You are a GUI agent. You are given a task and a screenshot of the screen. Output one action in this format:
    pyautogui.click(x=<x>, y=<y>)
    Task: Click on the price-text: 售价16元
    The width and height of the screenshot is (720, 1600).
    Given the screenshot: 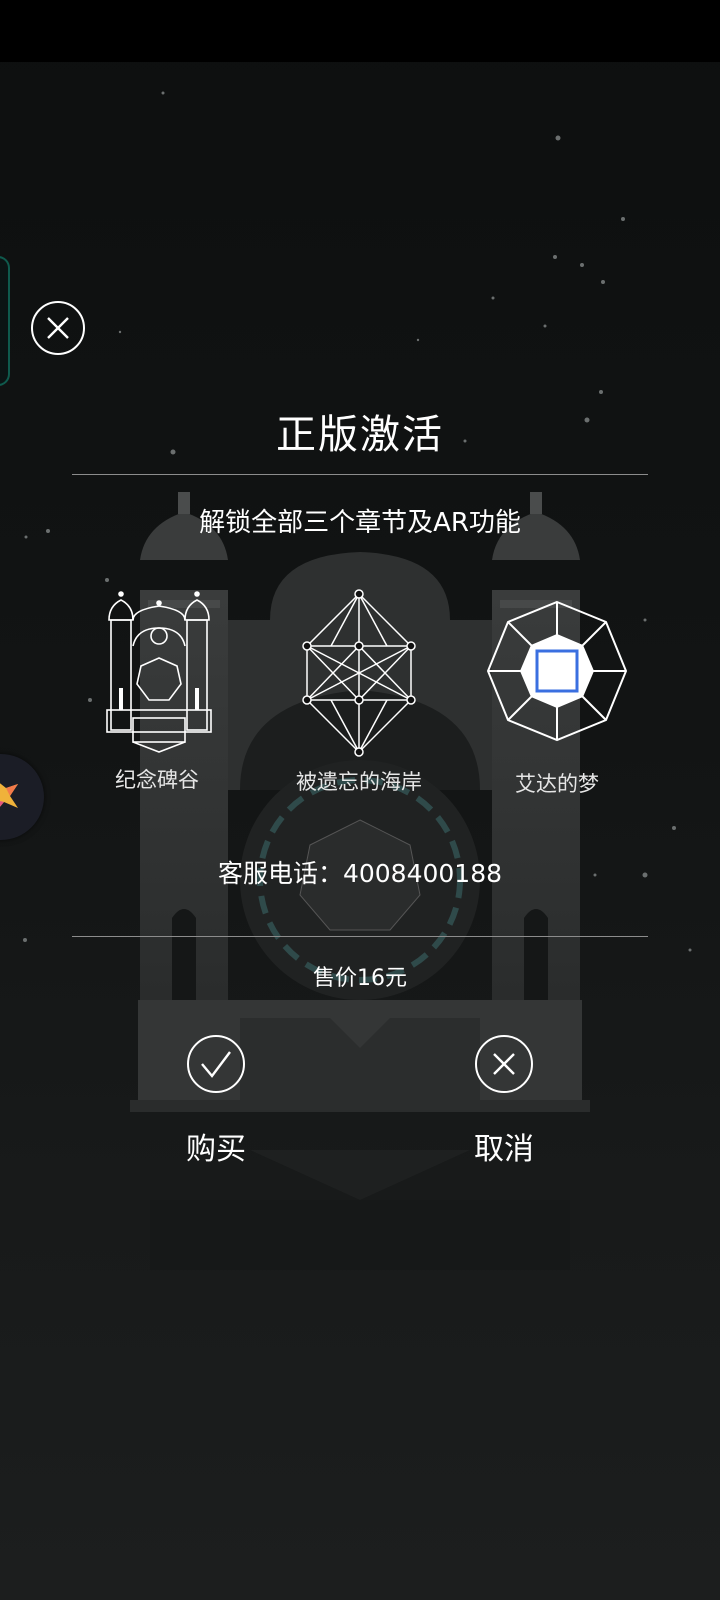 What is the action you would take?
    pyautogui.click(x=360, y=978)
    